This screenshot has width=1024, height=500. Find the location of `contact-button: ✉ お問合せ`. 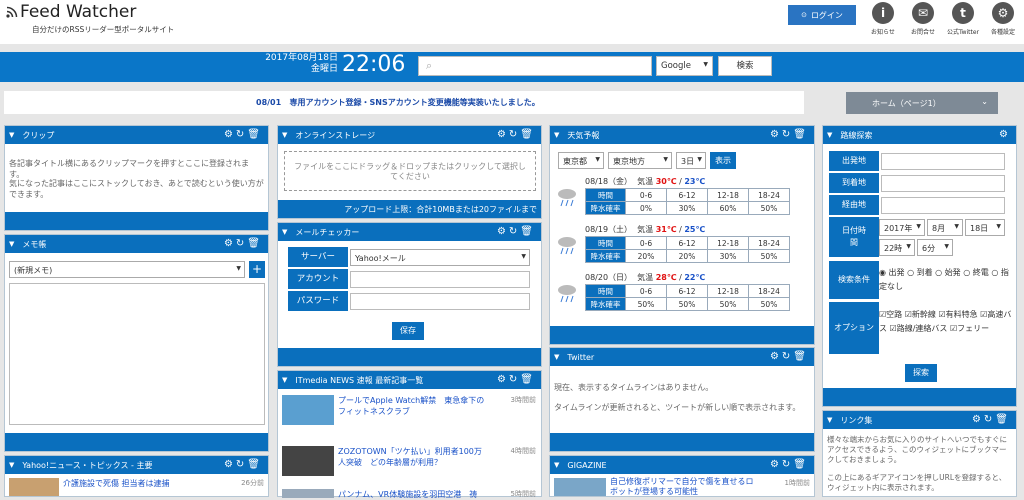

contact-button: ✉ お問合せ is located at coordinates (923, 19).